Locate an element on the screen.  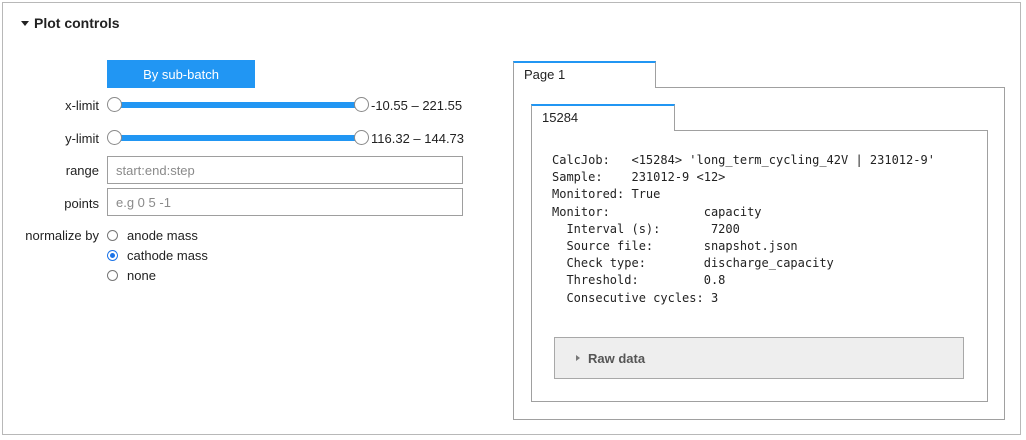
consecutive-cycles-value: 3 is located at coordinates (714, 297).